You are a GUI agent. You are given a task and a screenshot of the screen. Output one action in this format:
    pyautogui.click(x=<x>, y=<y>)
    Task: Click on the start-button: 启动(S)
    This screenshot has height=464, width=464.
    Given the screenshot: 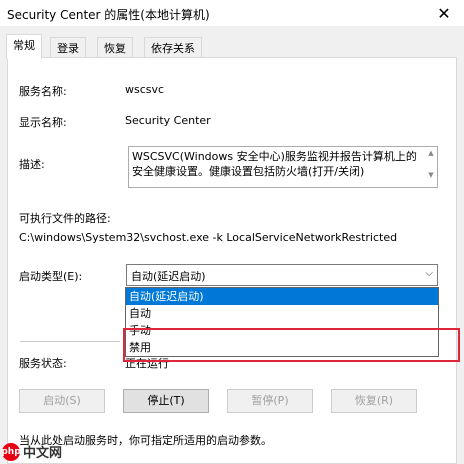 What is the action you would take?
    pyautogui.click(x=62, y=401)
    